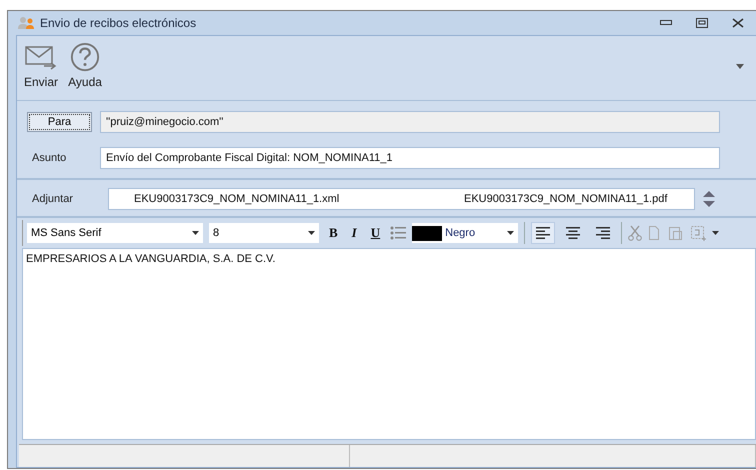 This screenshot has height=470, width=756. What do you see at coordinates (702, 23) in the screenshot?
I see `restore-icon` at bounding box center [702, 23].